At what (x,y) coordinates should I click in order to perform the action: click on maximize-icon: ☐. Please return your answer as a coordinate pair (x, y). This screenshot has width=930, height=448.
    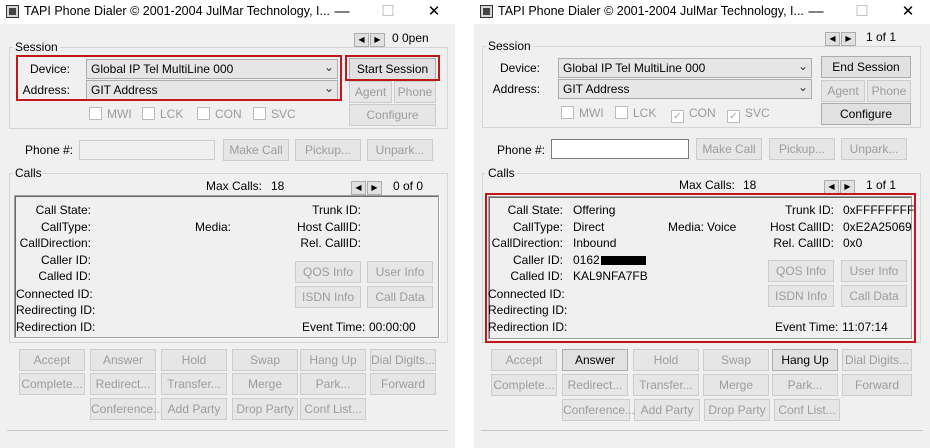
    Looking at the image, I should click on (862, 11).